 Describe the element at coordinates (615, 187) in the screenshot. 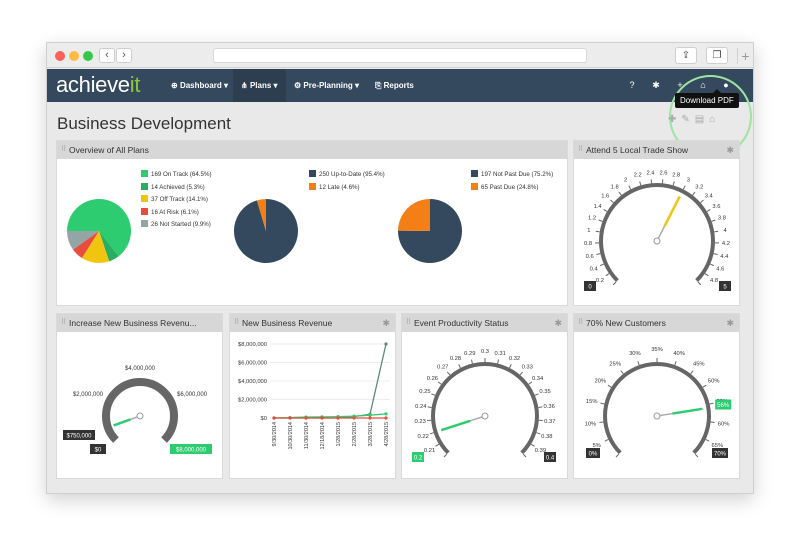

I see `gauge-tick-label: 1.8` at that location.